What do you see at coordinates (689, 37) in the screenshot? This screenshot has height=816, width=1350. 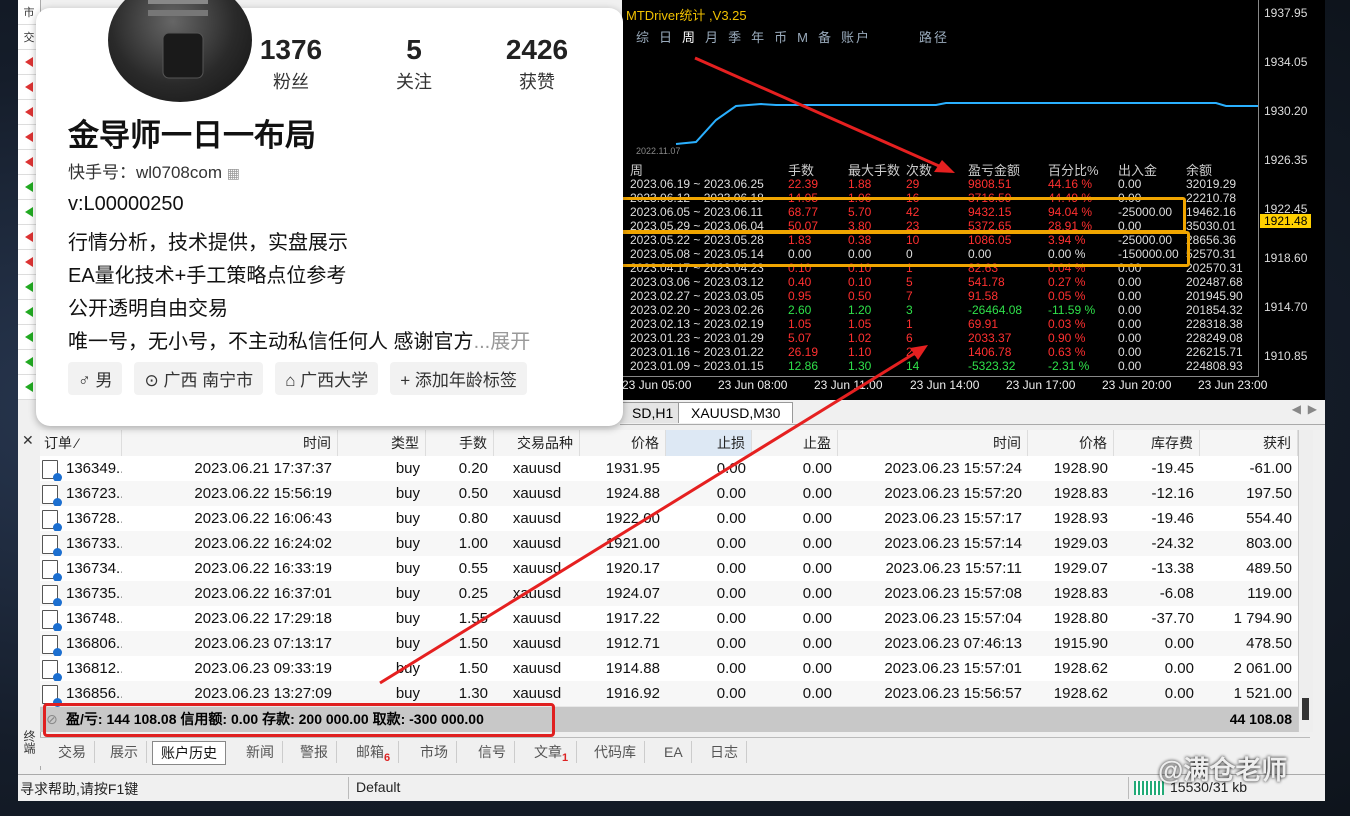 I see `mtd-tab-2: 周` at bounding box center [689, 37].